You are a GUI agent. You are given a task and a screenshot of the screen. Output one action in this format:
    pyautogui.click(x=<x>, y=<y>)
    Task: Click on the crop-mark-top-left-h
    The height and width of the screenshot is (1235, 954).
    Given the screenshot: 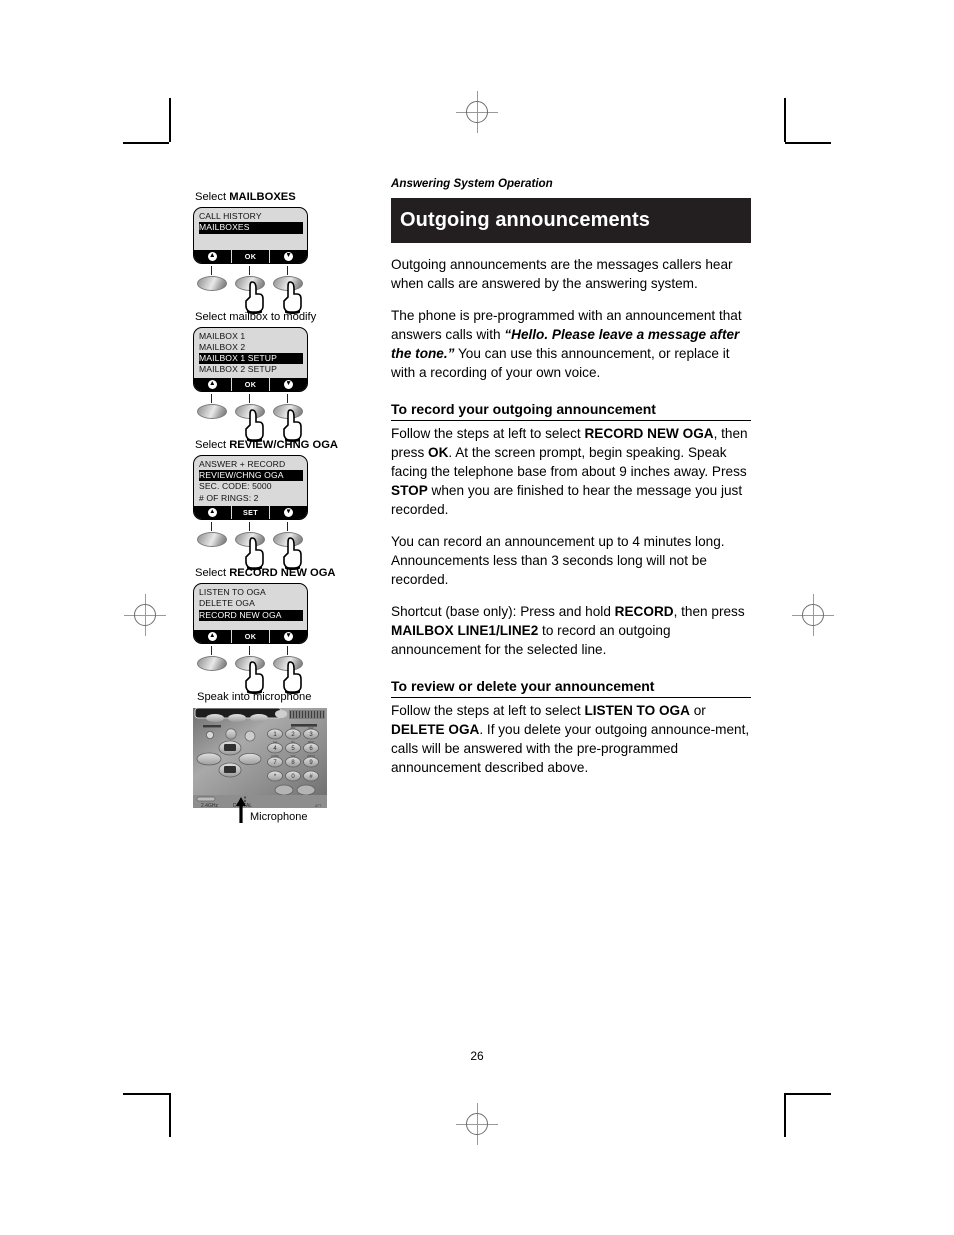 What is the action you would take?
    pyautogui.click(x=146, y=143)
    